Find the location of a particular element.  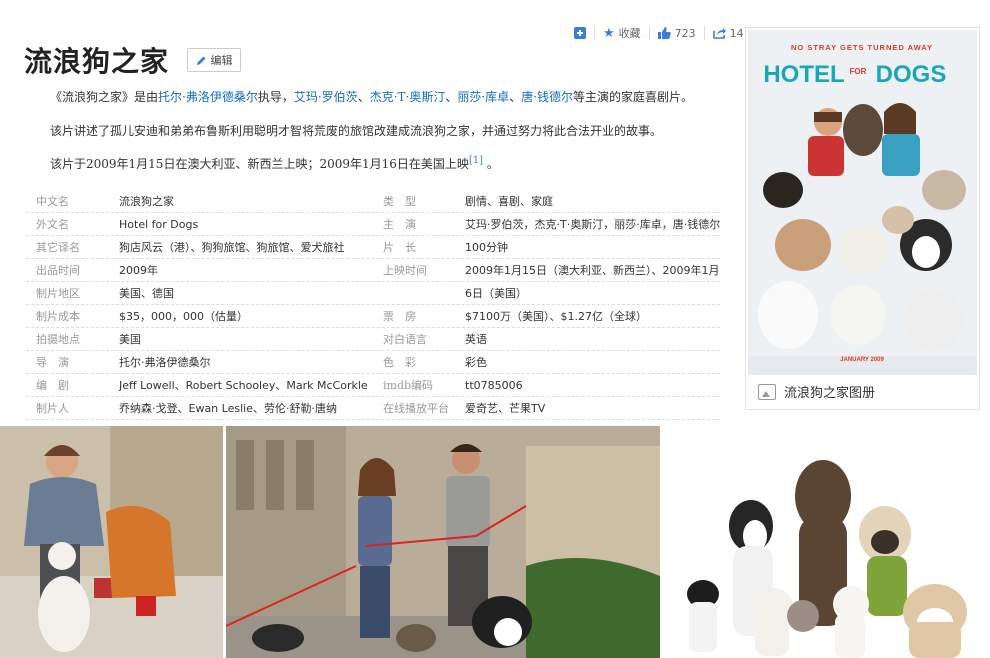

info-key: 在线播放平台 is located at coordinates (416, 408).